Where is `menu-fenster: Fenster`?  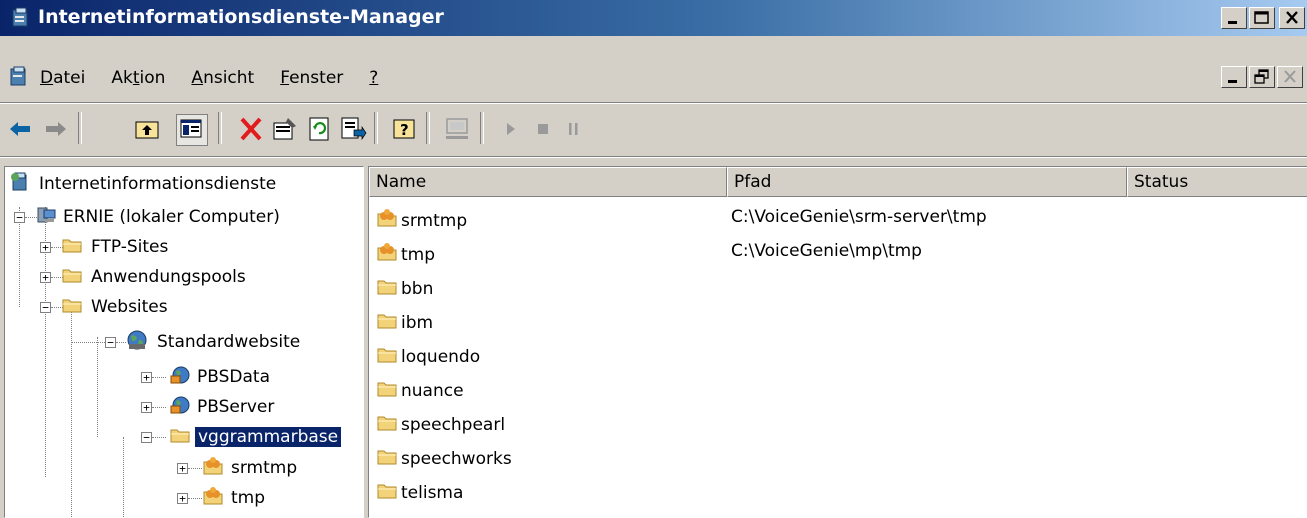 menu-fenster: Fenster is located at coordinates (311, 78).